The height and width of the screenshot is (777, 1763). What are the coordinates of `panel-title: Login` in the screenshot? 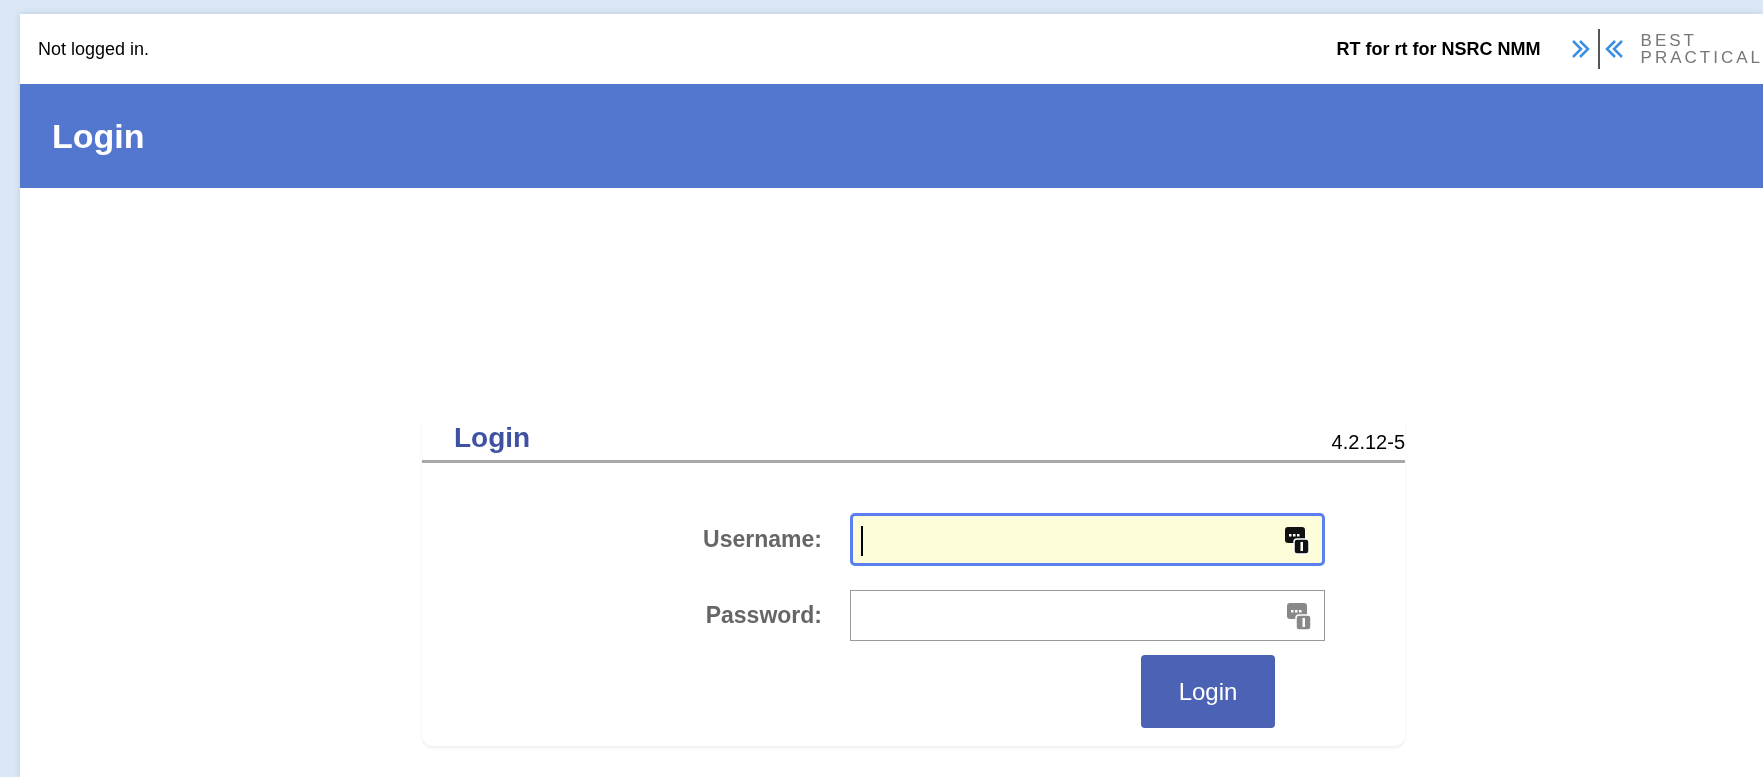 It's located at (492, 438).